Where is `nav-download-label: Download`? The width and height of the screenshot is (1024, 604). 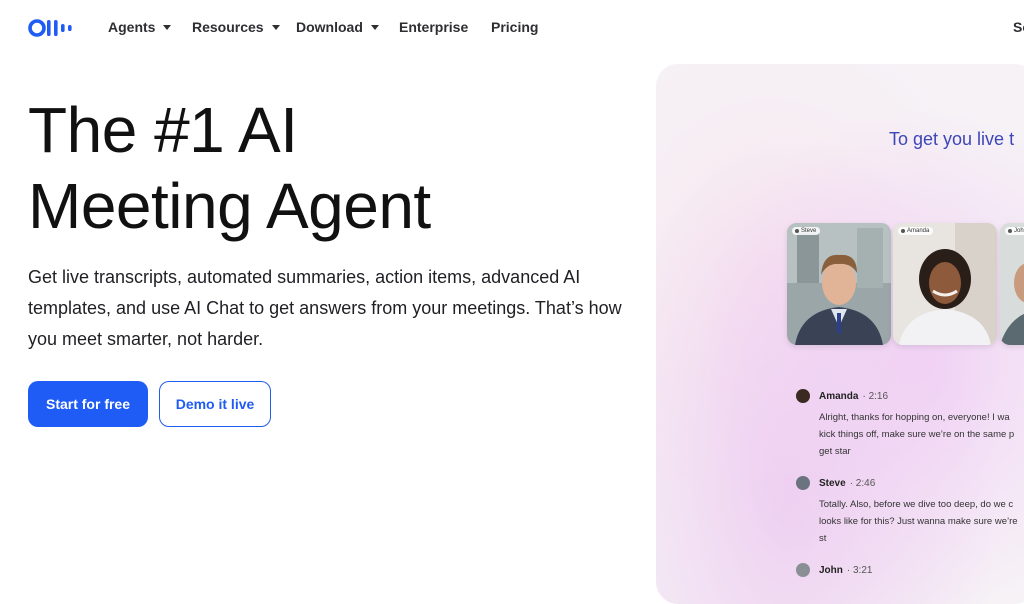 nav-download-label: Download is located at coordinates (329, 27).